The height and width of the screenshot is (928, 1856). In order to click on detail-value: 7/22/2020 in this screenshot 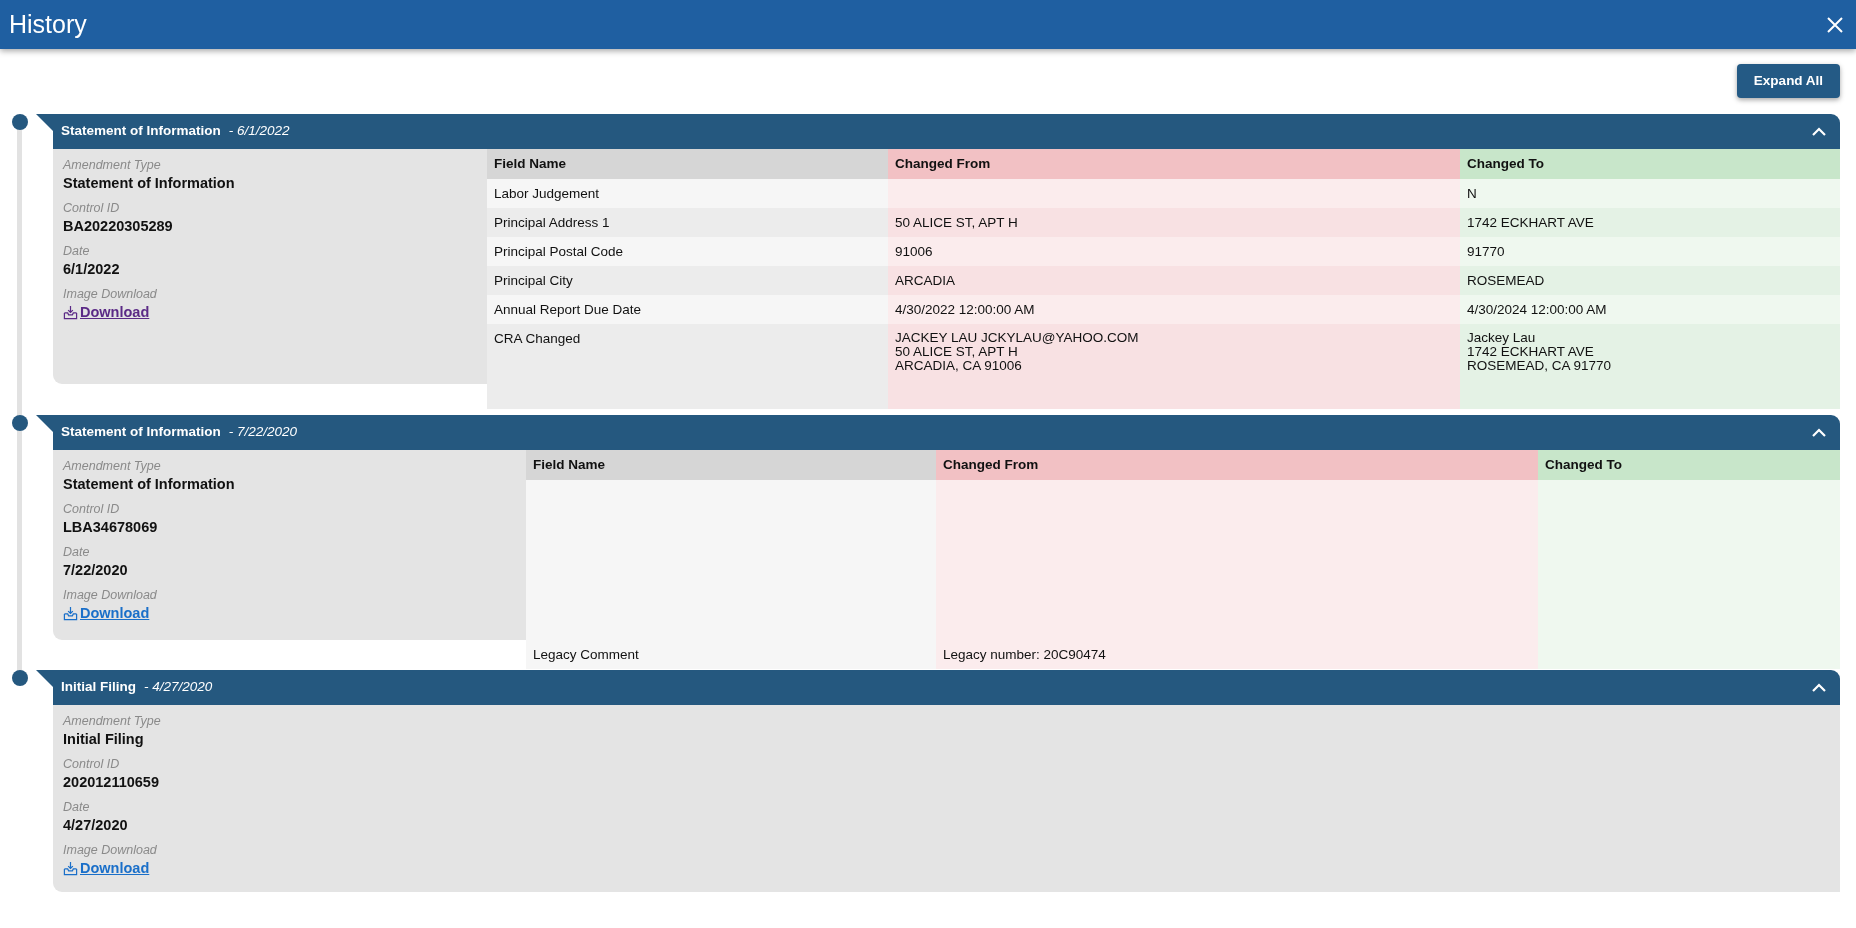, I will do `click(96, 570)`.